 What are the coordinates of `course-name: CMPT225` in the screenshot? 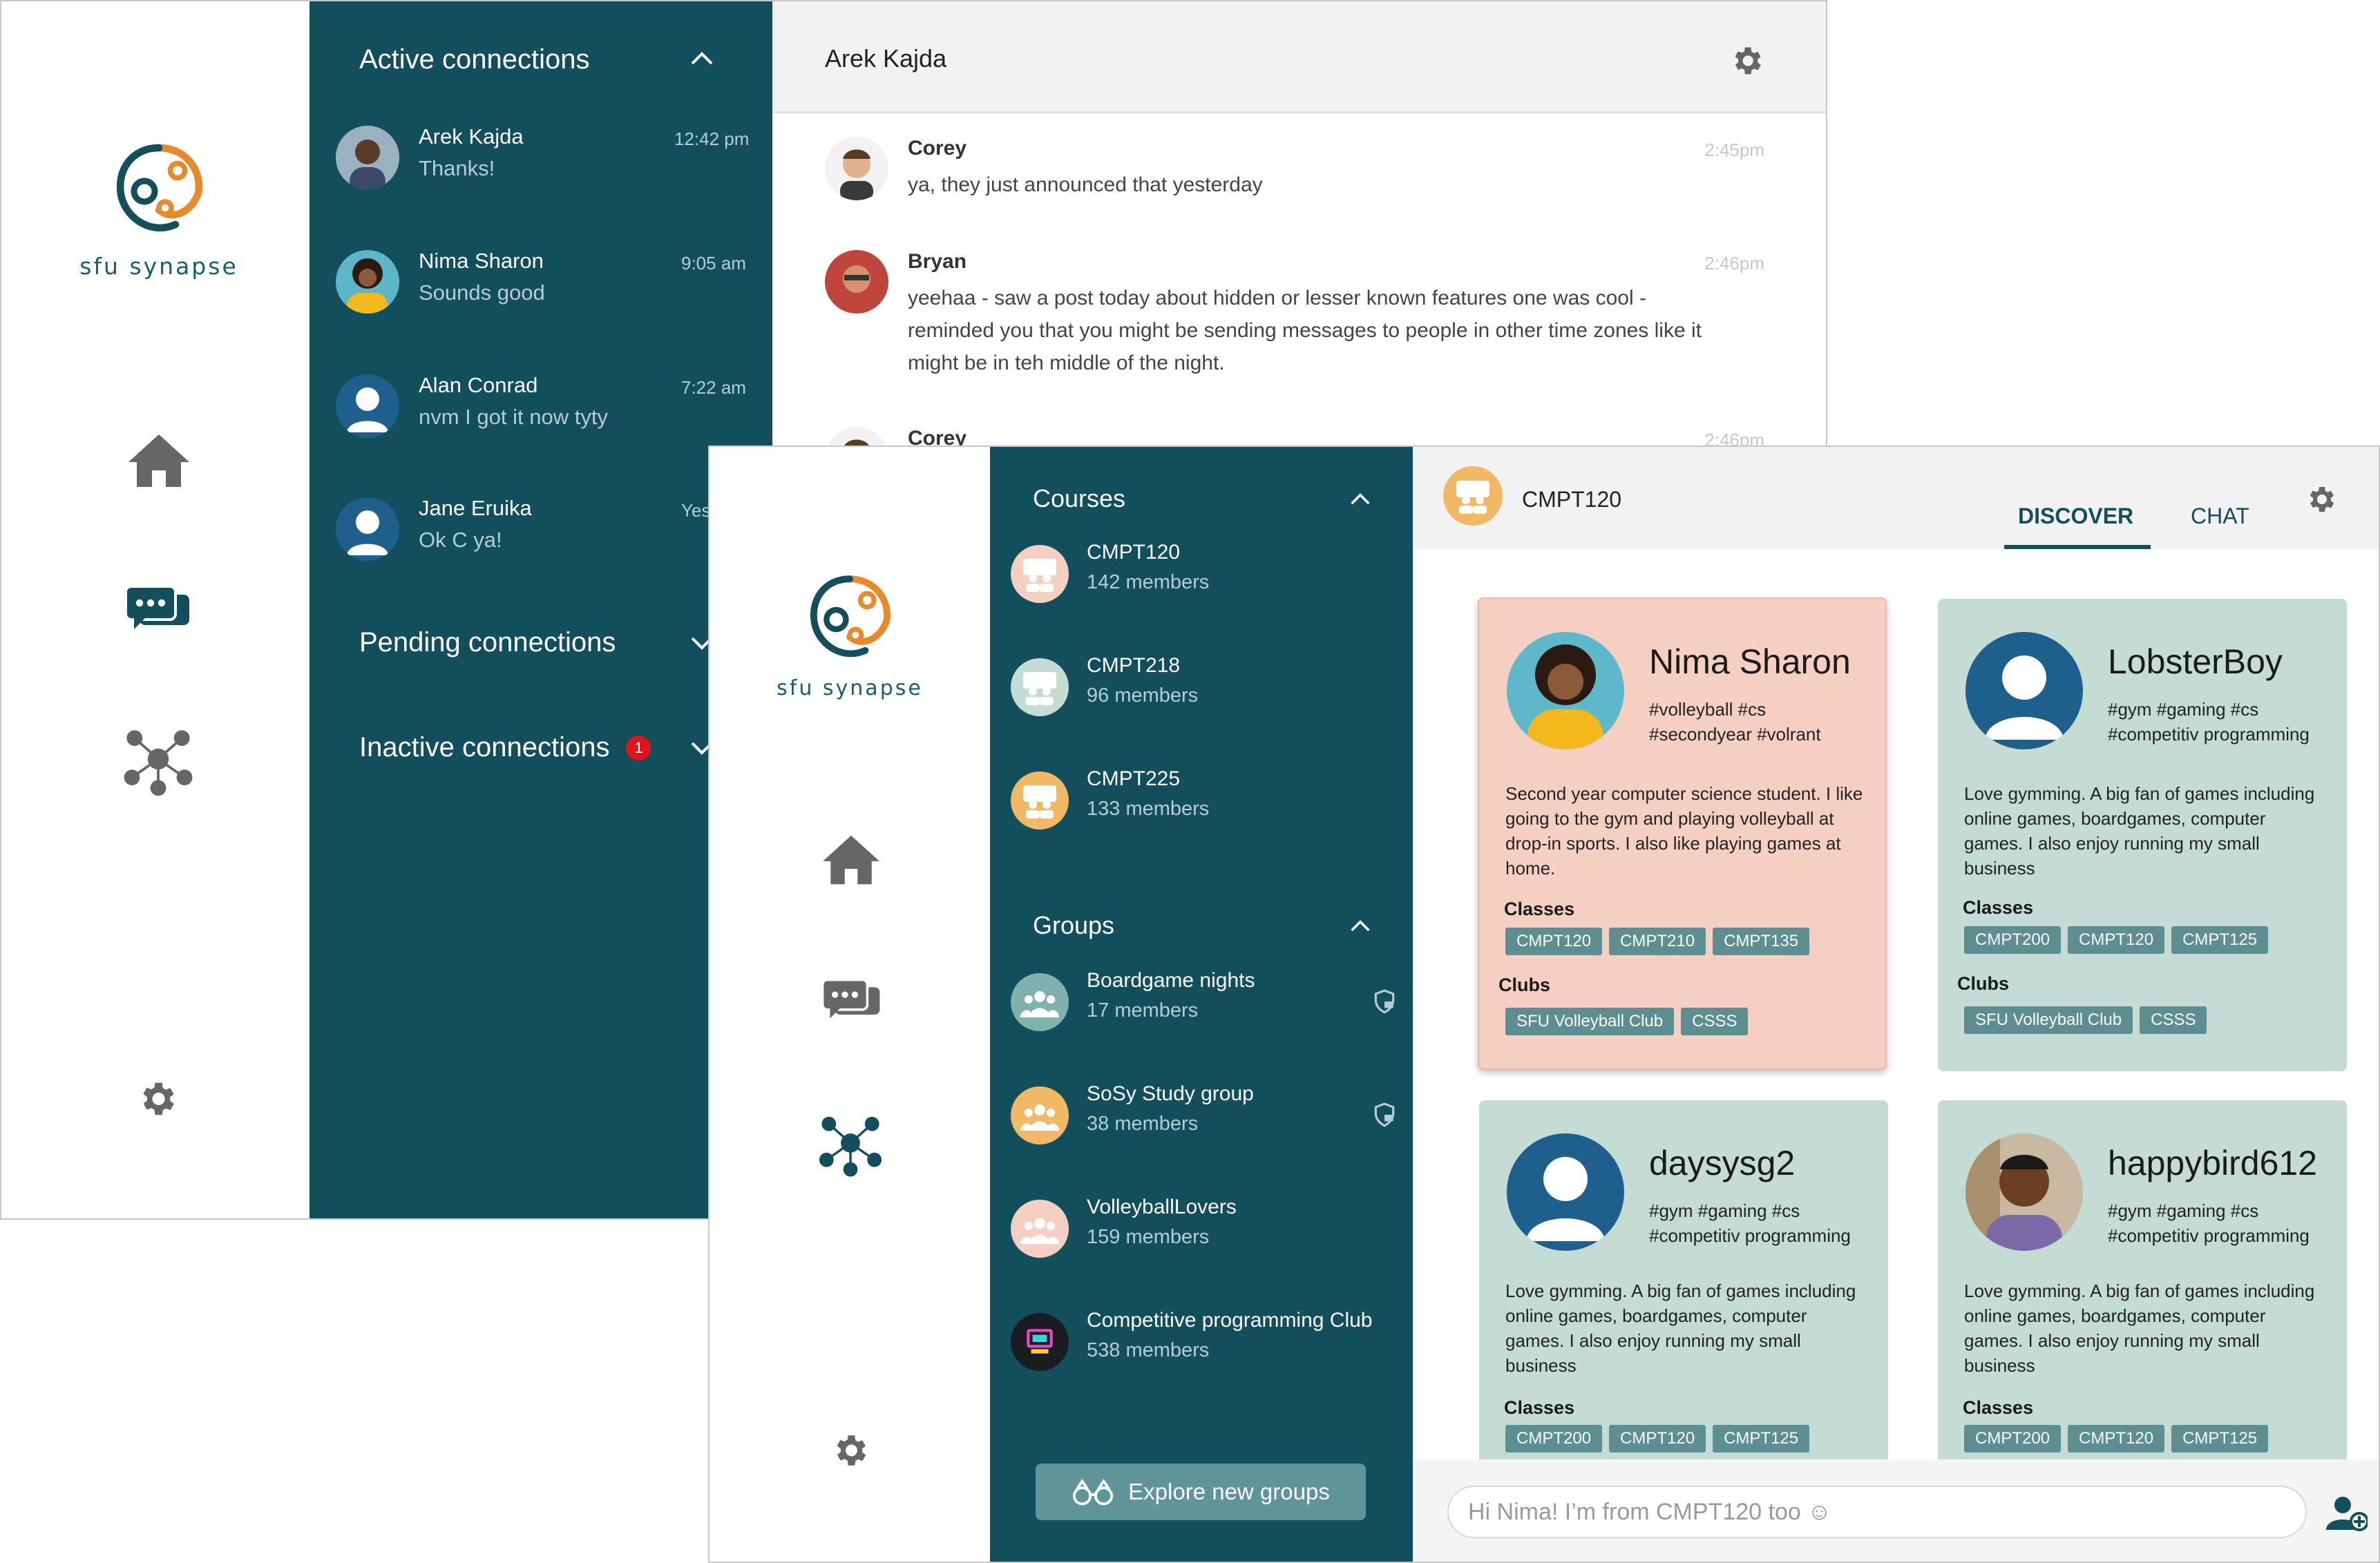 It's located at (1134, 779).